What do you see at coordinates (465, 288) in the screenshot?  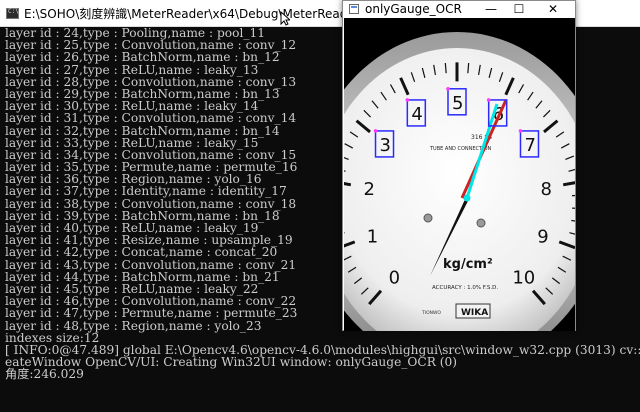 I see `gauge-accuracy-text: ACCURACY : 1.0% F.S.D.` at bounding box center [465, 288].